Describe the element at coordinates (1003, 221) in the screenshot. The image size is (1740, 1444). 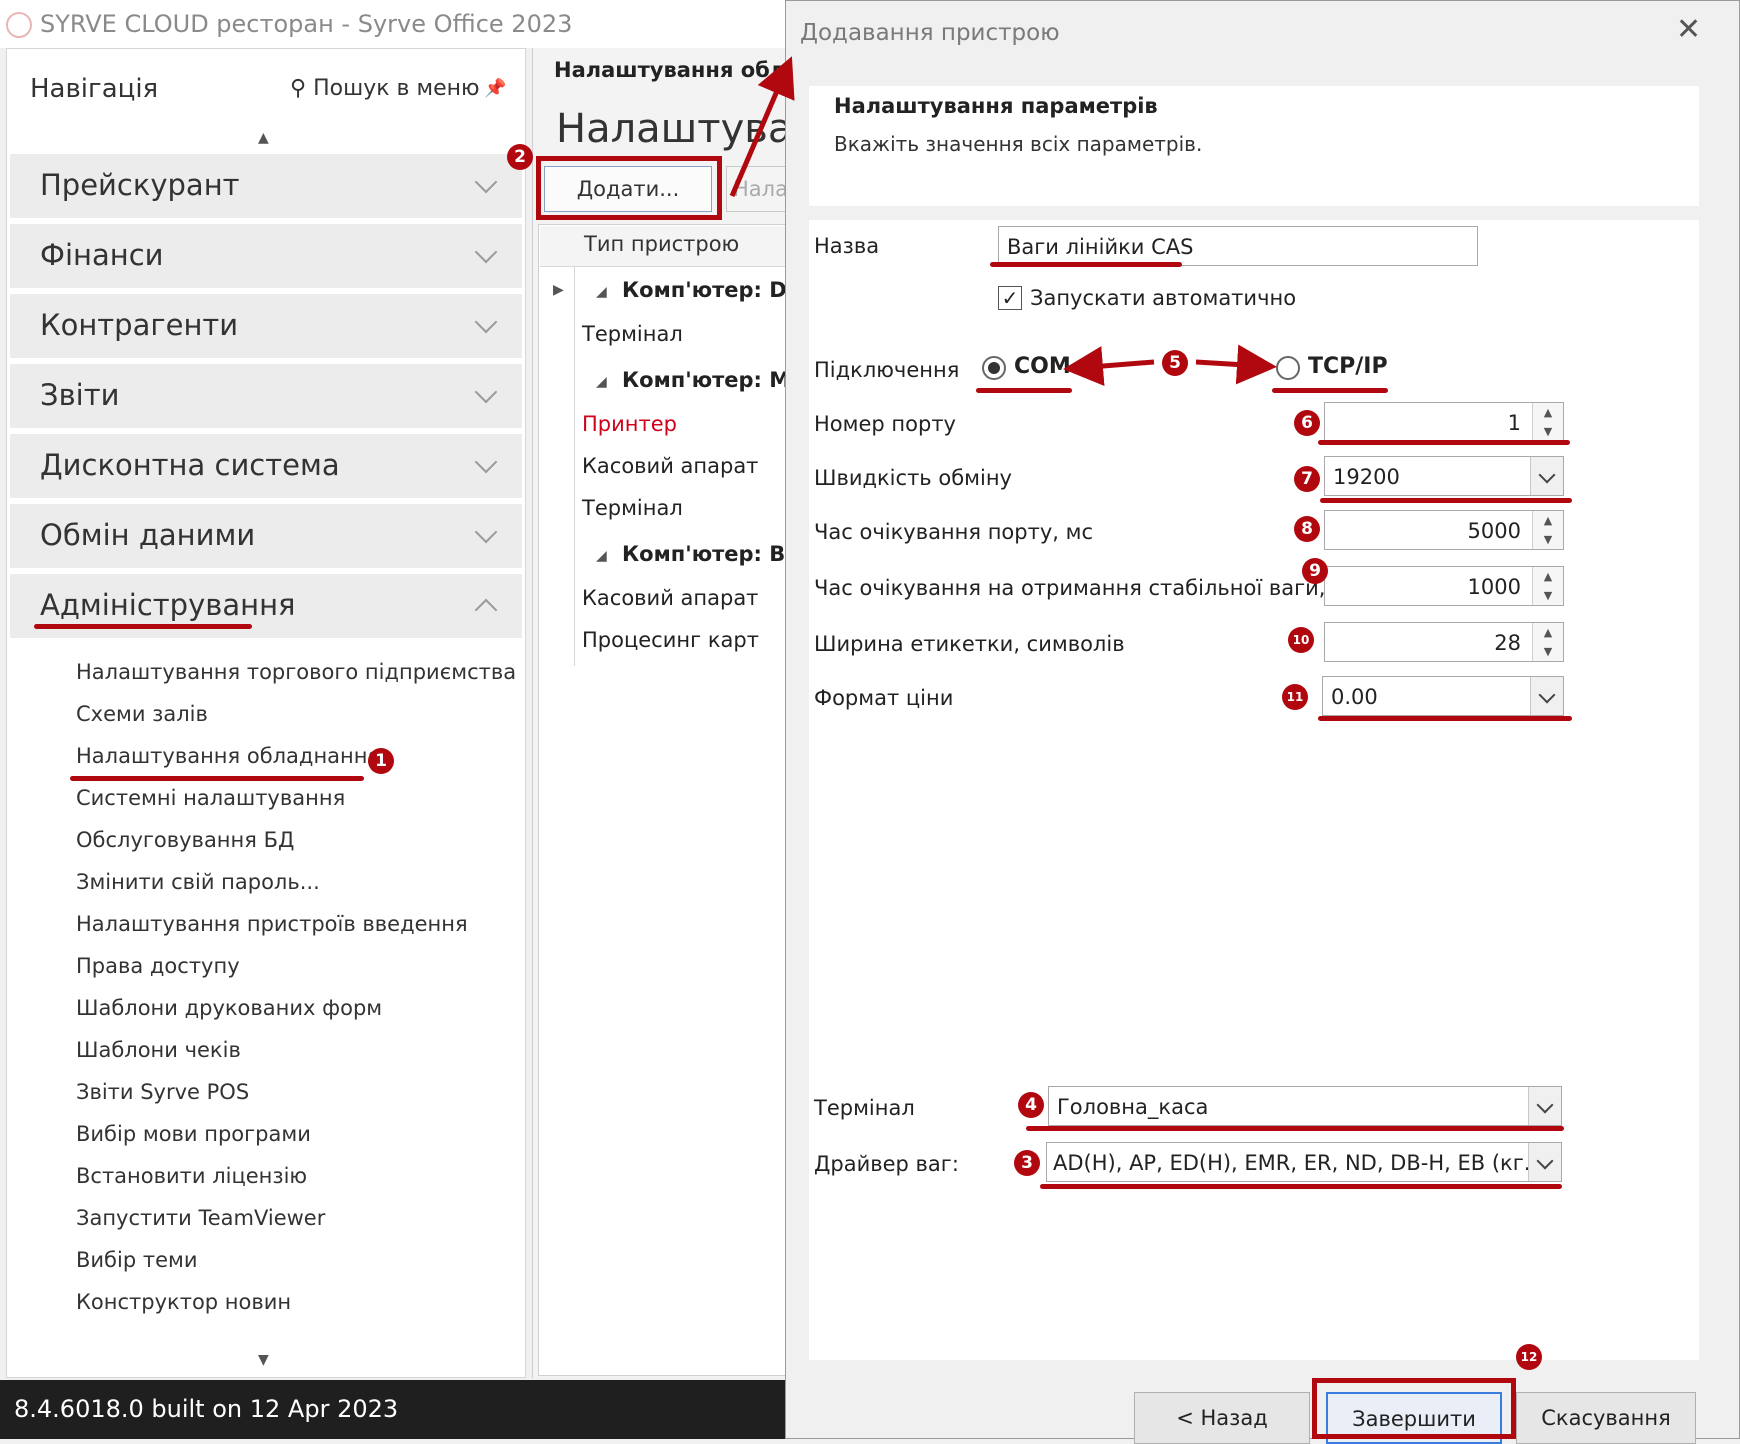
I see `annotation-arrows` at that location.